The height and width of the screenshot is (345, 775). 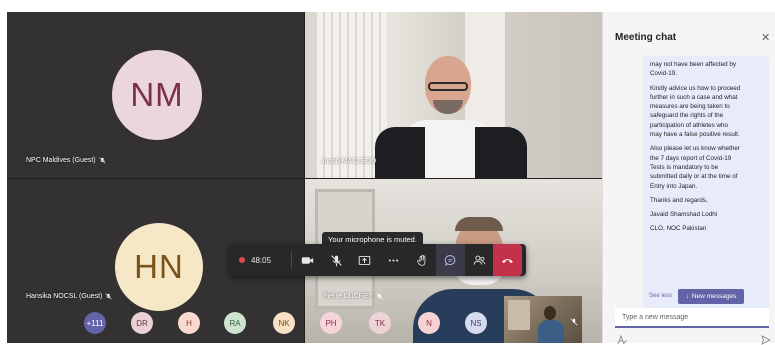 I want to click on share-screen-button, so click(x=365, y=260).